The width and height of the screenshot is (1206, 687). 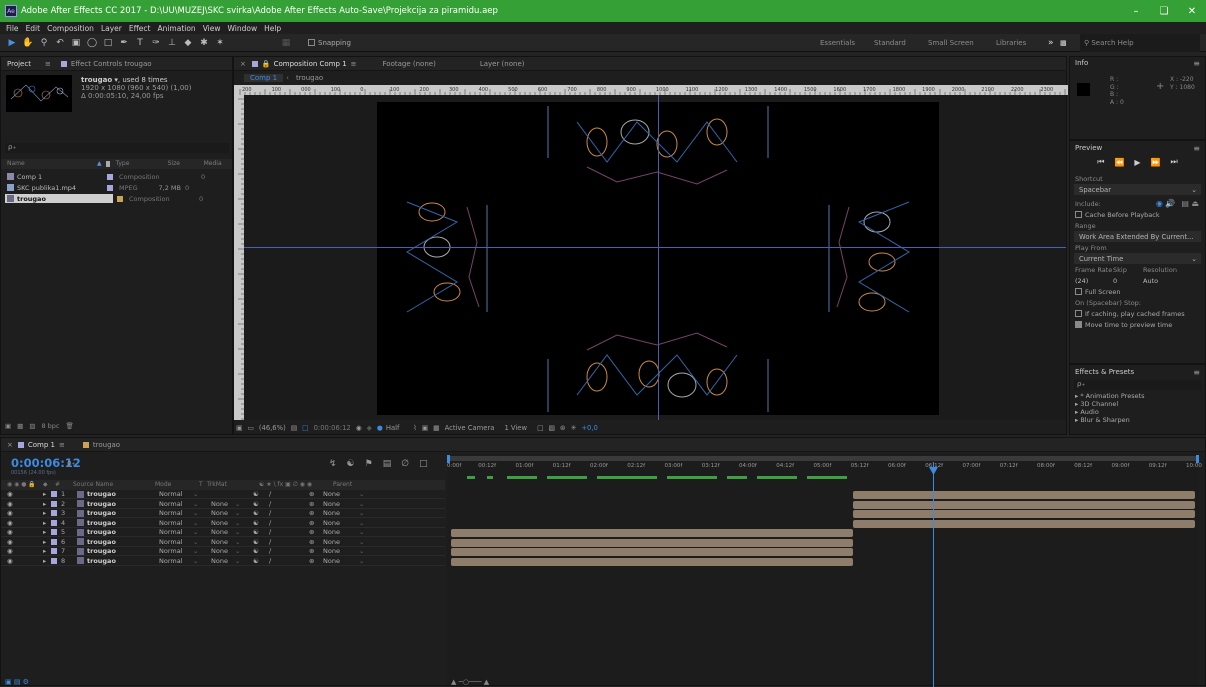 I want to click on resolution-dropdown: Half, so click(x=393, y=428).